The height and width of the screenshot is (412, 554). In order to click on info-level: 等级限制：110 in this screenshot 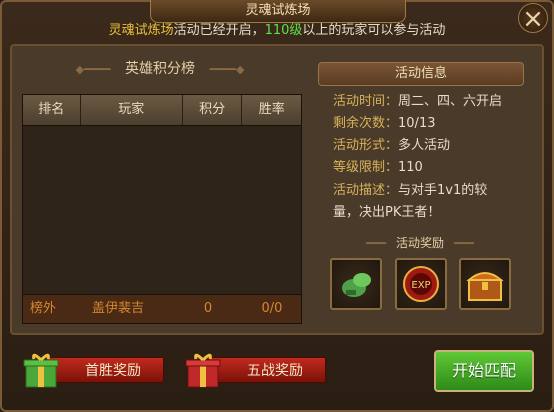, I will do `click(378, 168)`.